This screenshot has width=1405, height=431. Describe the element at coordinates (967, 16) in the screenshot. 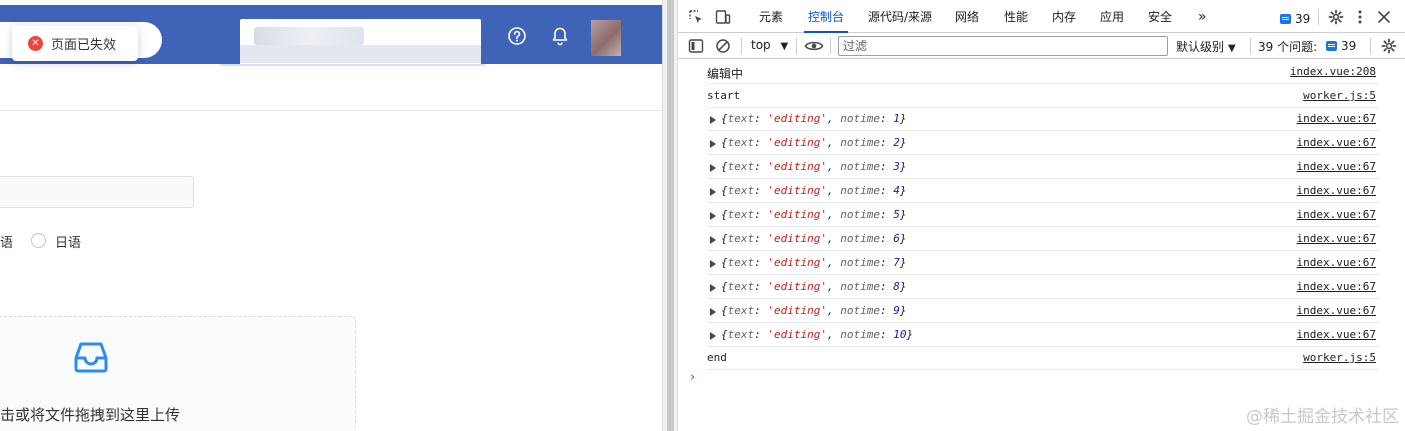

I see `tab-network: 网络` at that location.